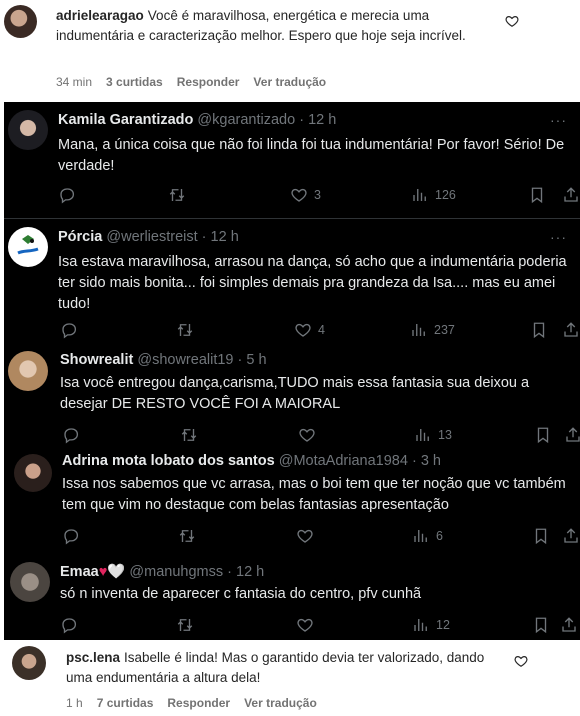  Describe the element at coordinates (96, 360) in the screenshot. I see `display-name: Showrealit` at that location.